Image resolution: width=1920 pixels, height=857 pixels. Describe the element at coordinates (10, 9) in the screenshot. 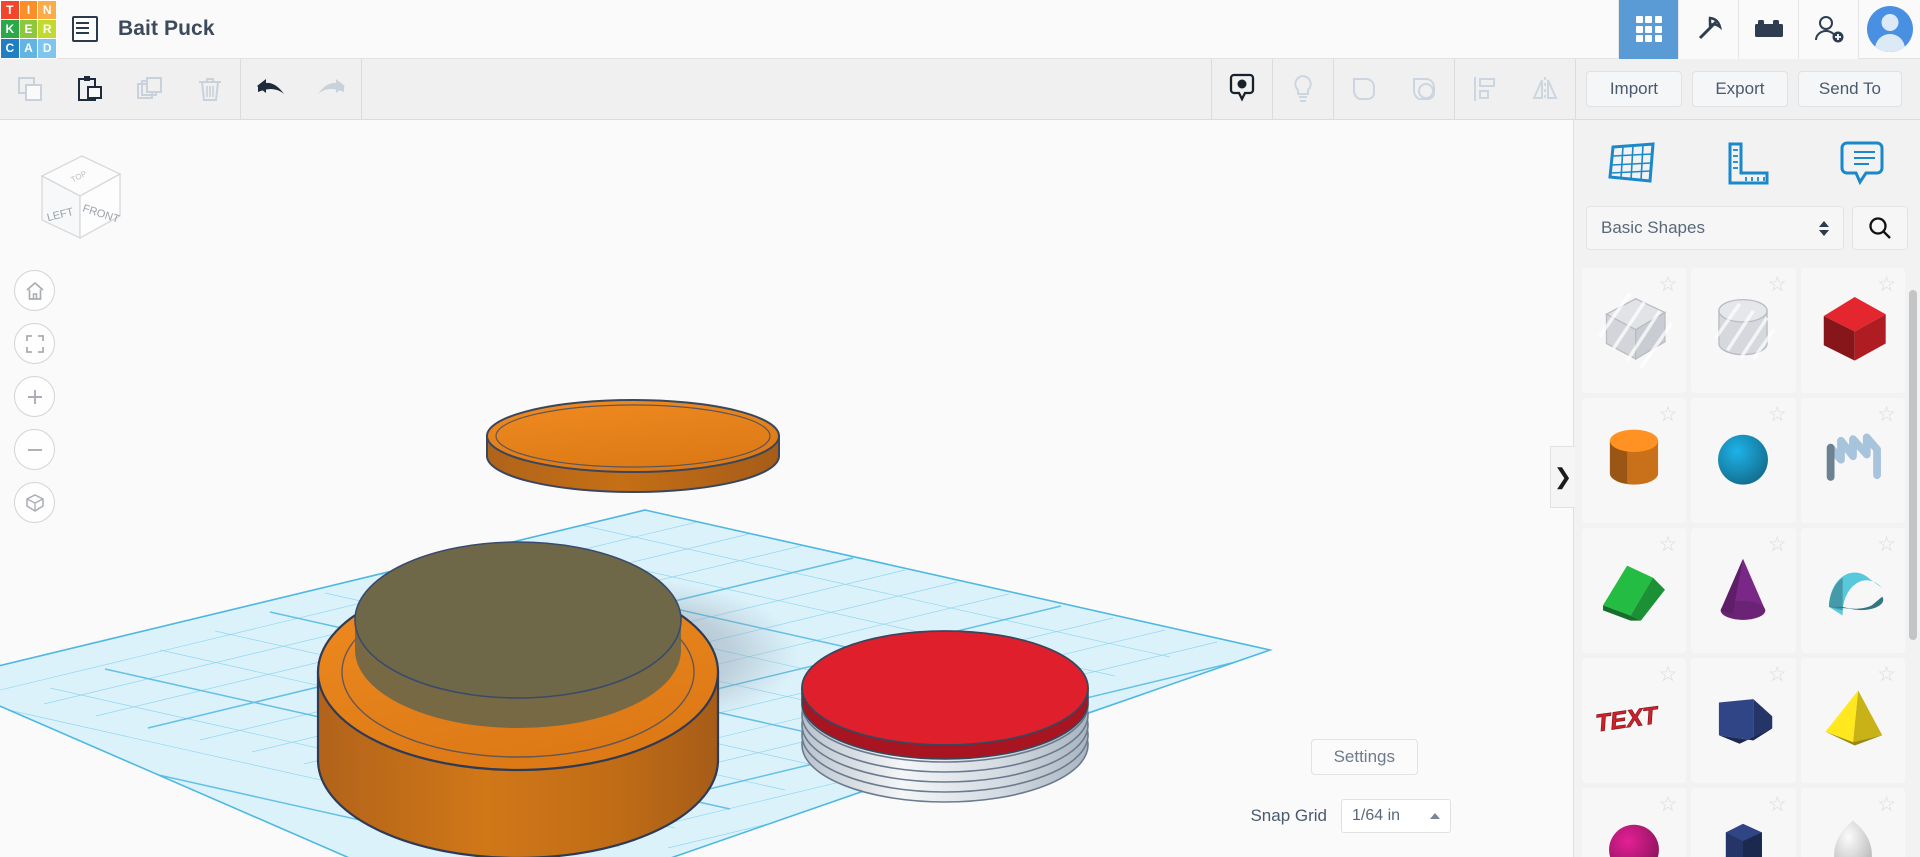

I see `logo-tile-t: T` at that location.